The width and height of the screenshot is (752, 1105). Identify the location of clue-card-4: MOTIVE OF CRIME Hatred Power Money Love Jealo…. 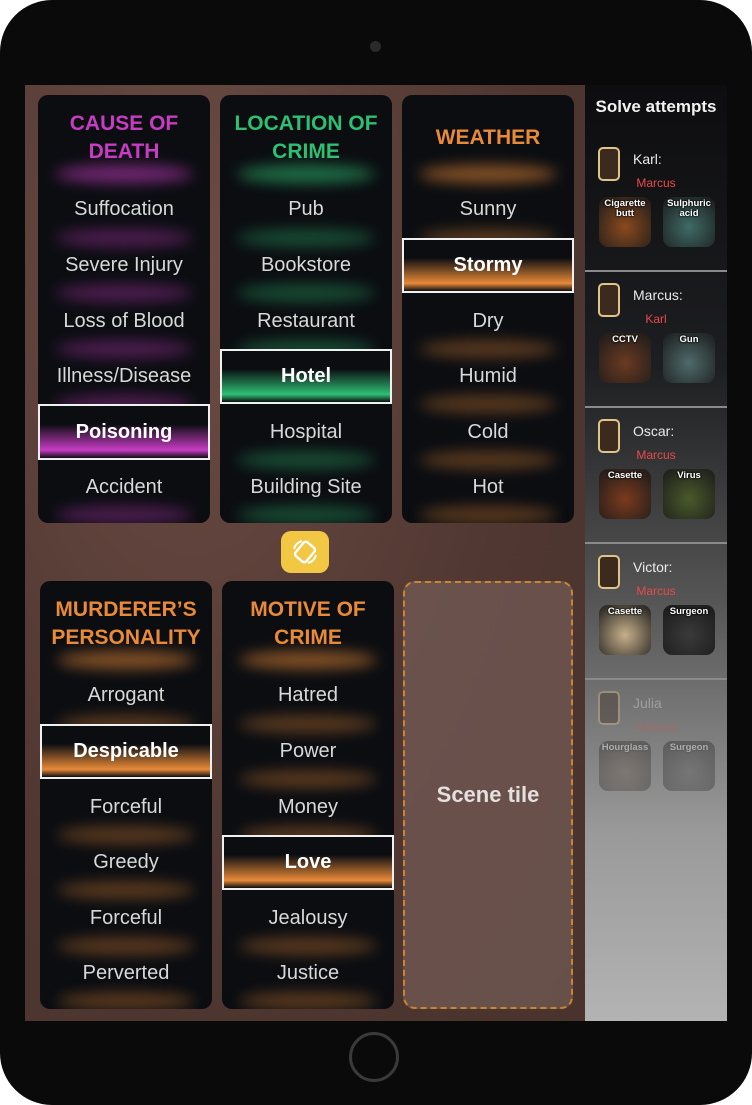
(308, 795).